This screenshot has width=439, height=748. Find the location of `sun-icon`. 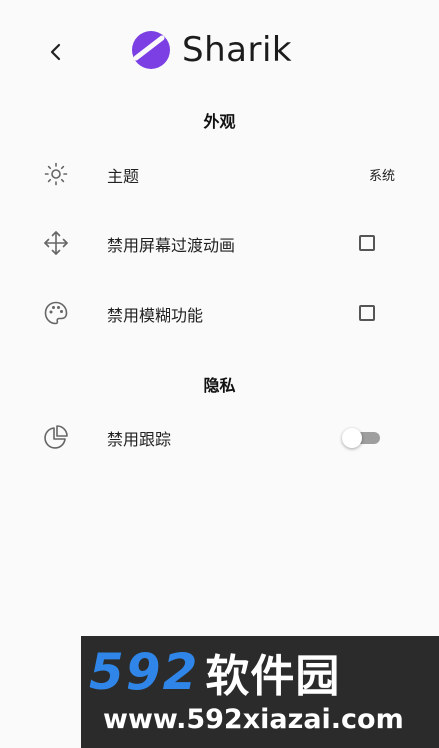

sun-icon is located at coordinates (56, 174).